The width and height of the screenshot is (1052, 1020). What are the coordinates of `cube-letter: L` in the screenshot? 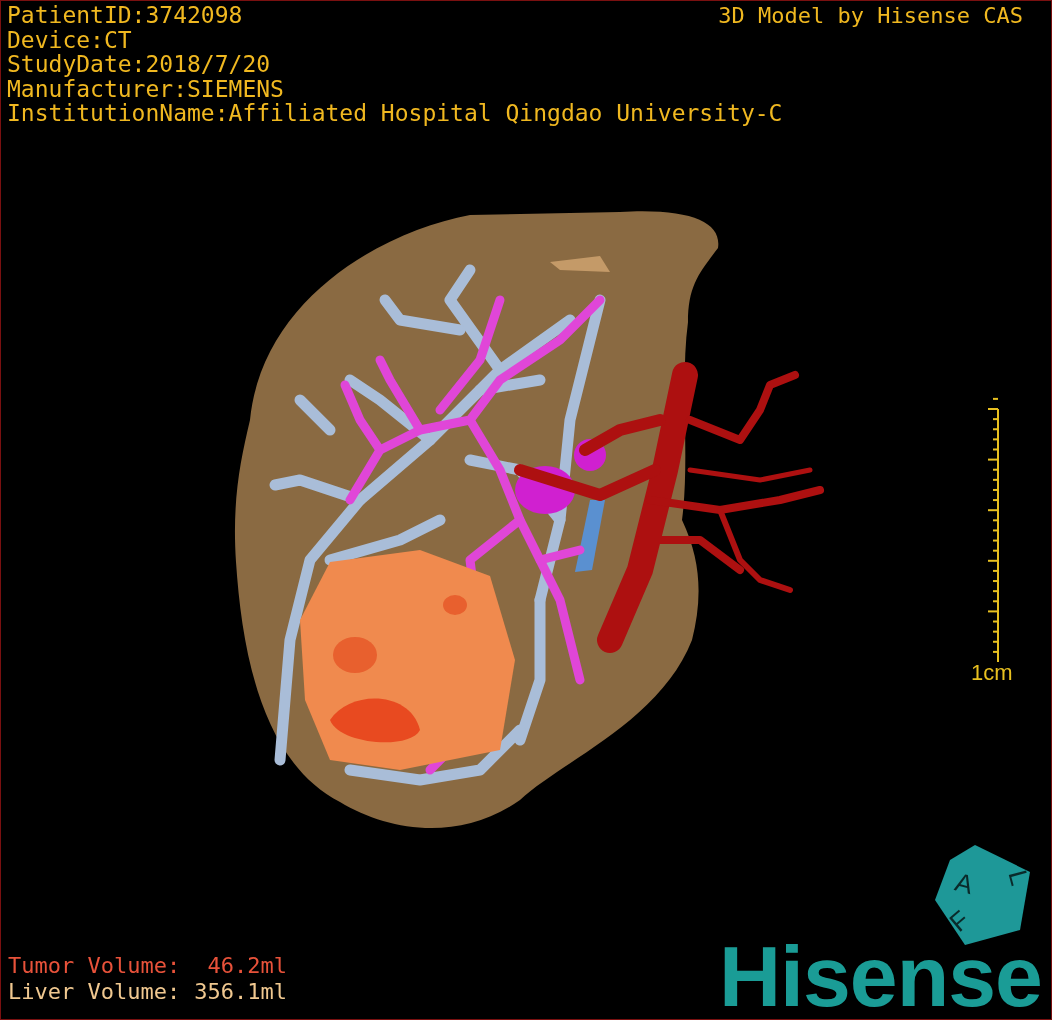 It's located at (1019, 877).